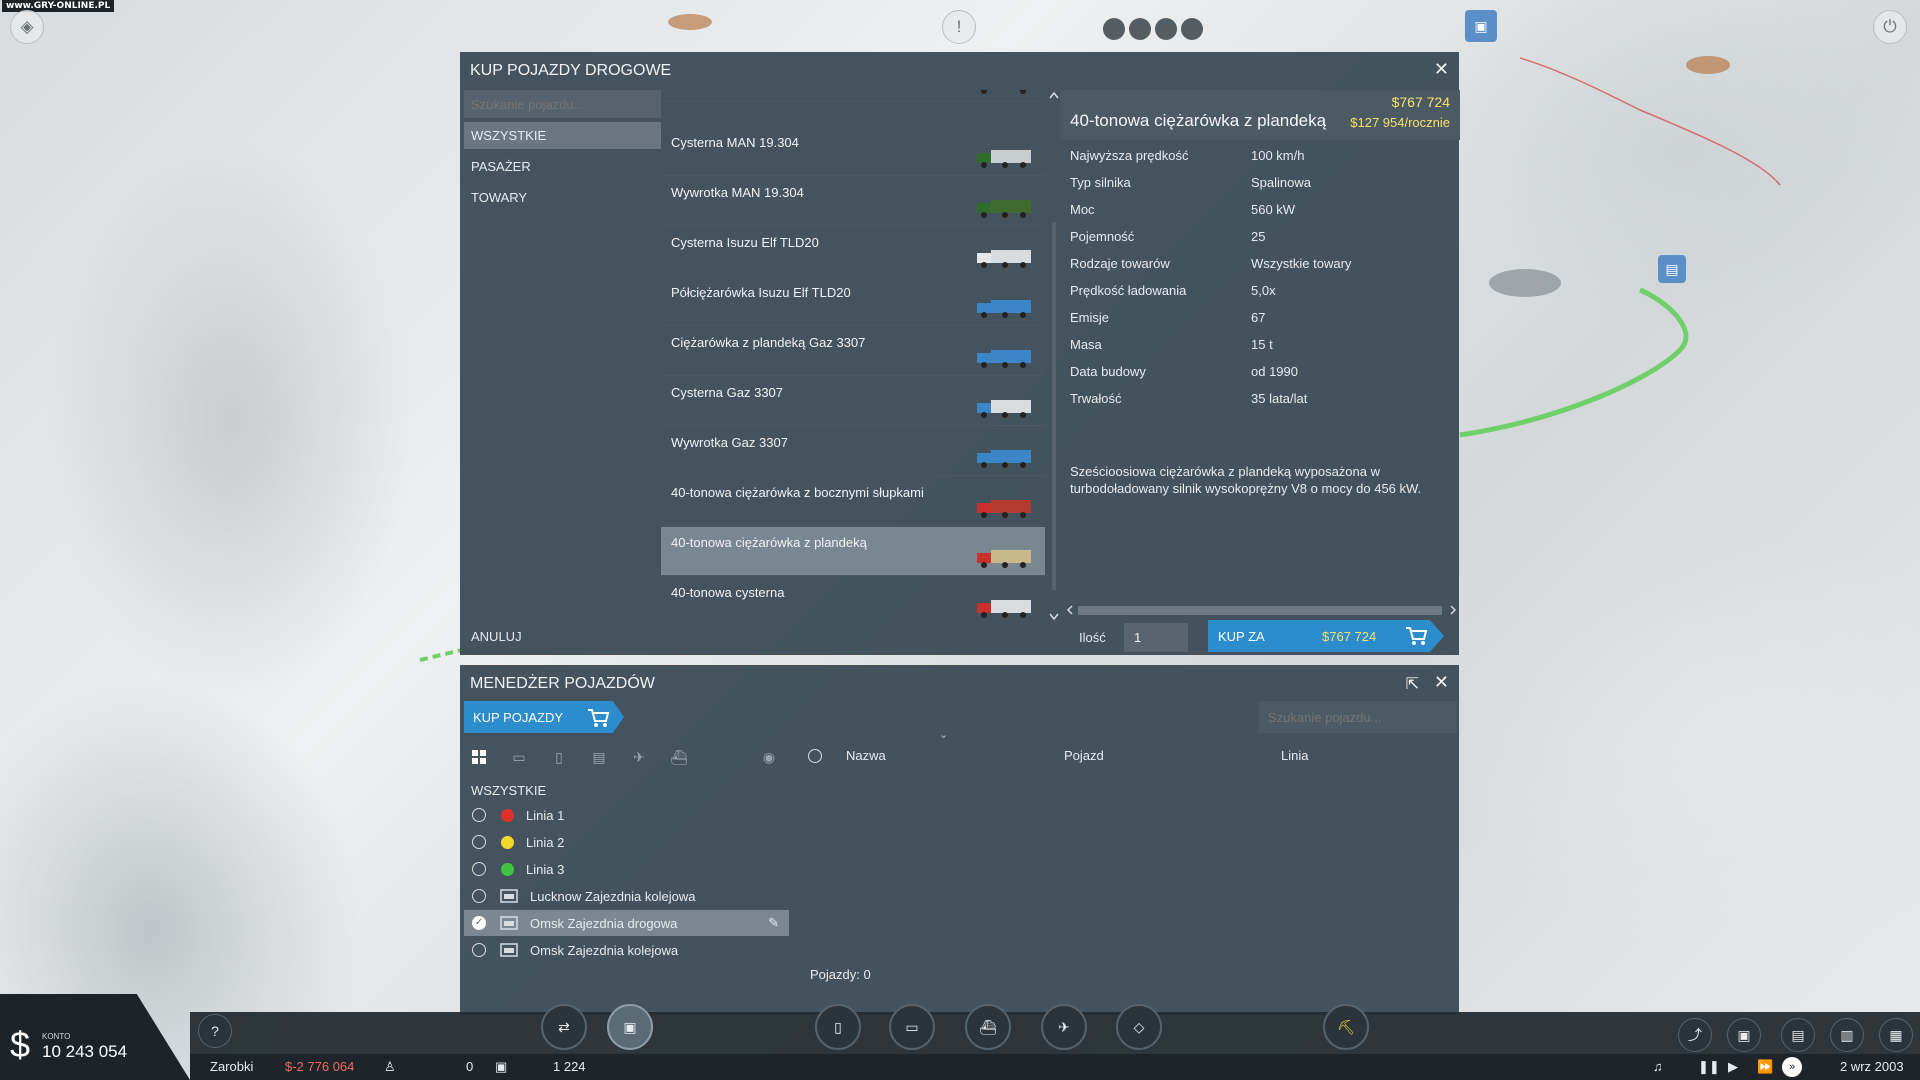  I want to click on category-passenger: PASAŻER, so click(562, 166).